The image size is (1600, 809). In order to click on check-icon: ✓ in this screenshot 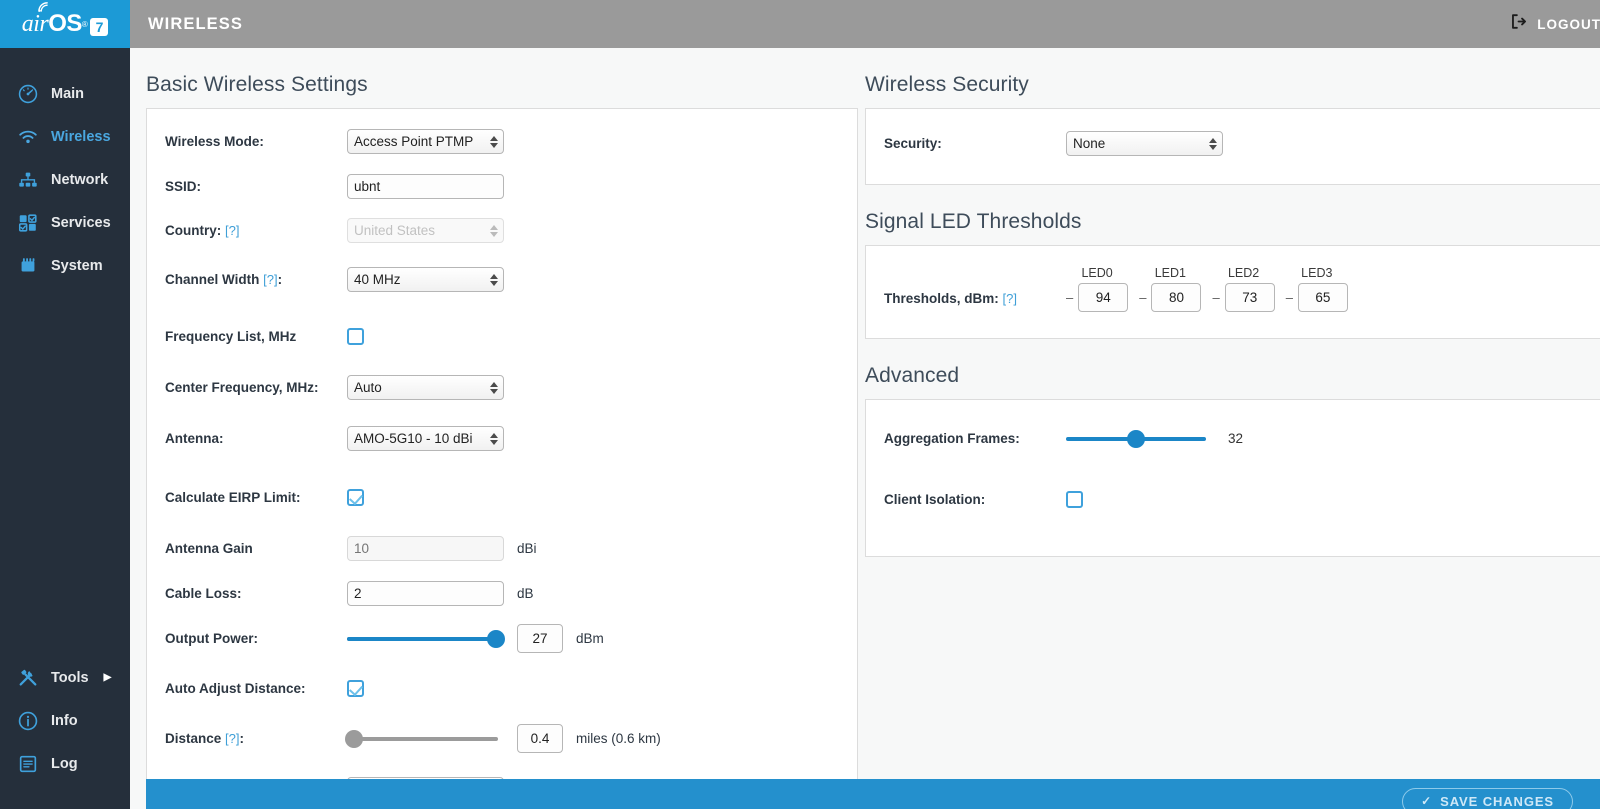, I will do `click(1427, 801)`.